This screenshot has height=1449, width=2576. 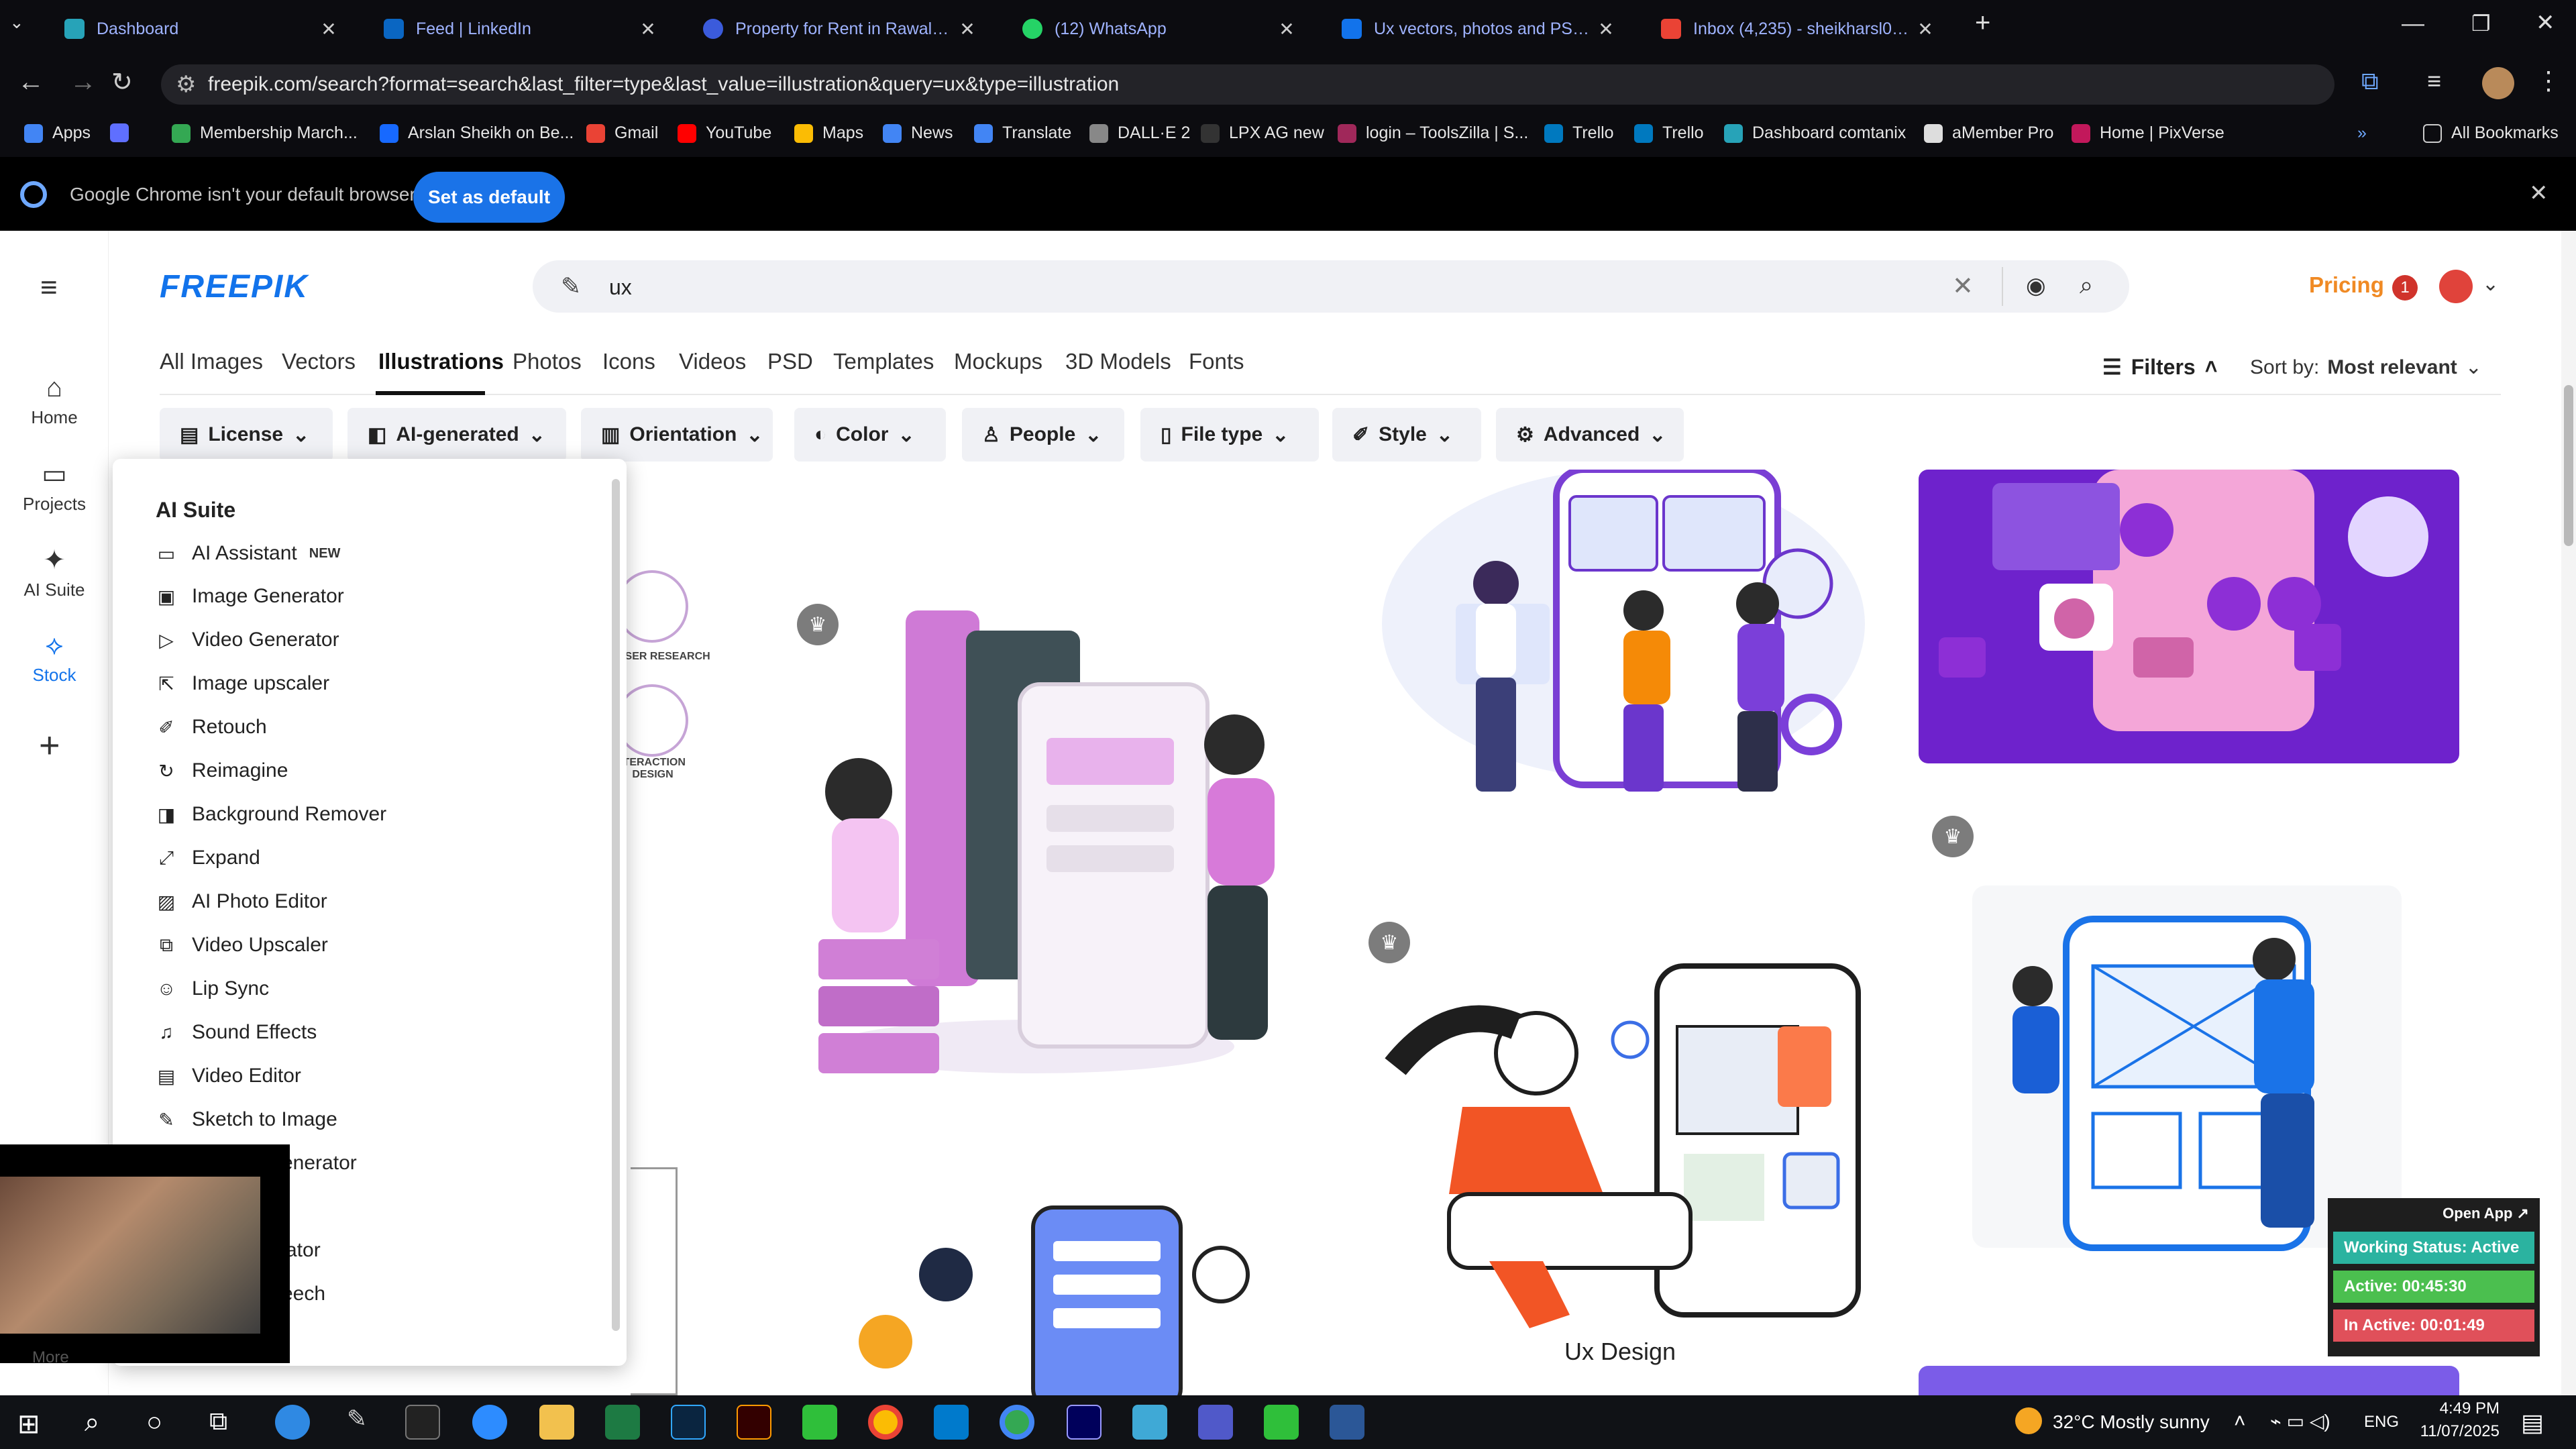 I want to click on close-window-button: ✕, so click(x=2545, y=22).